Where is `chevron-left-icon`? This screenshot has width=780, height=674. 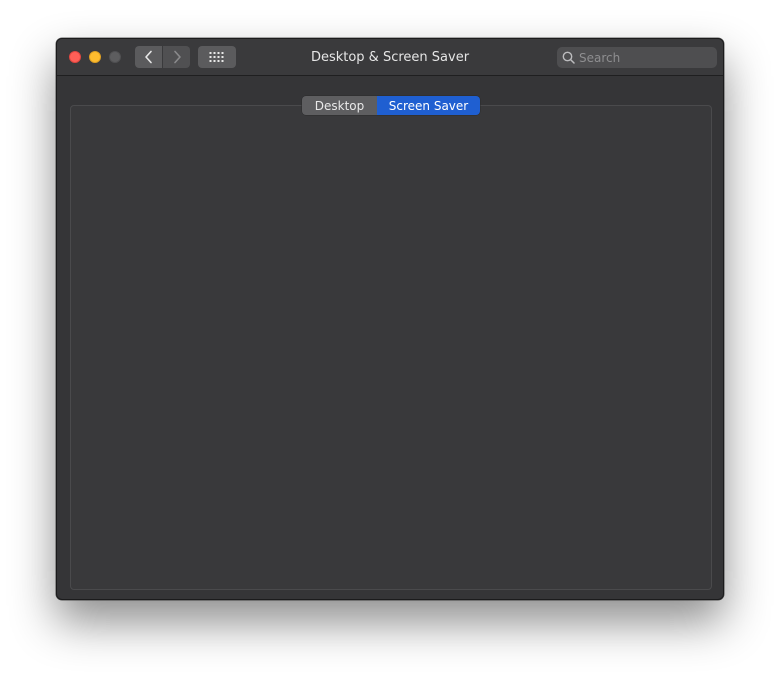
chevron-left-icon is located at coordinates (148, 57).